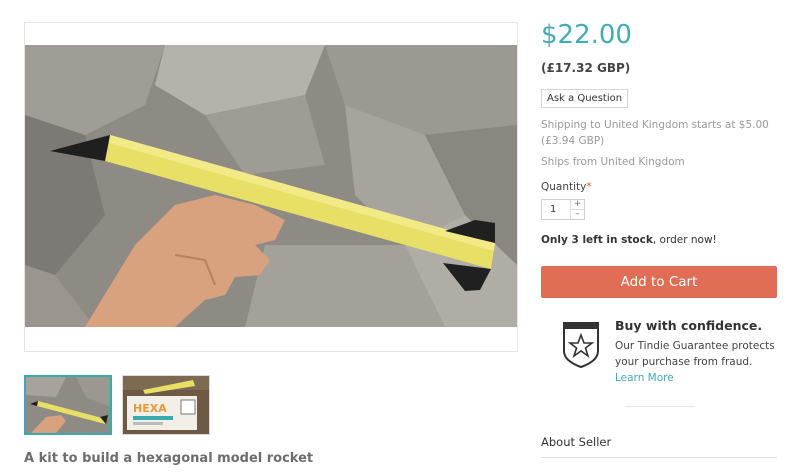 The height and width of the screenshot is (476, 800). What do you see at coordinates (581, 347) in the screenshot?
I see `shield-star-icon` at bounding box center [581, 347].